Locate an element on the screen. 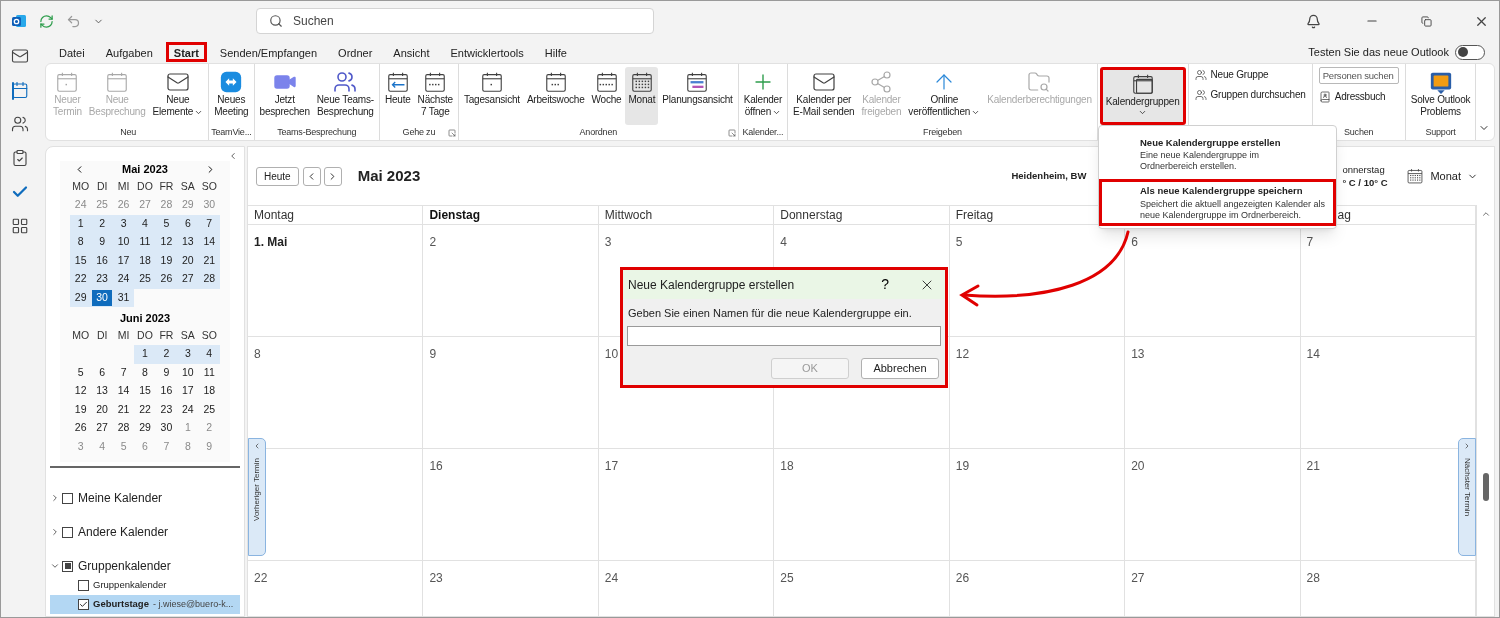  ribbon-button: Neue Gruppe is located at coordinates (1231, 74).